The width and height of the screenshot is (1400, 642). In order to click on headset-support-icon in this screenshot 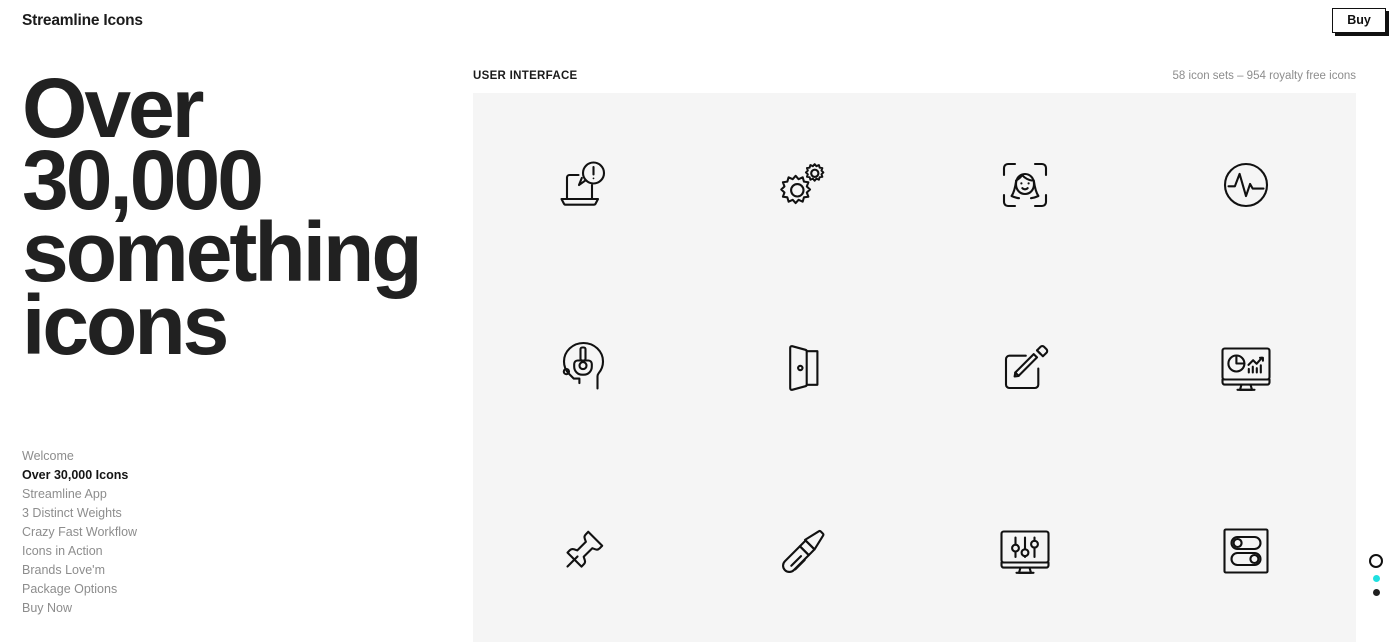, I will do `click(583, 368)`.